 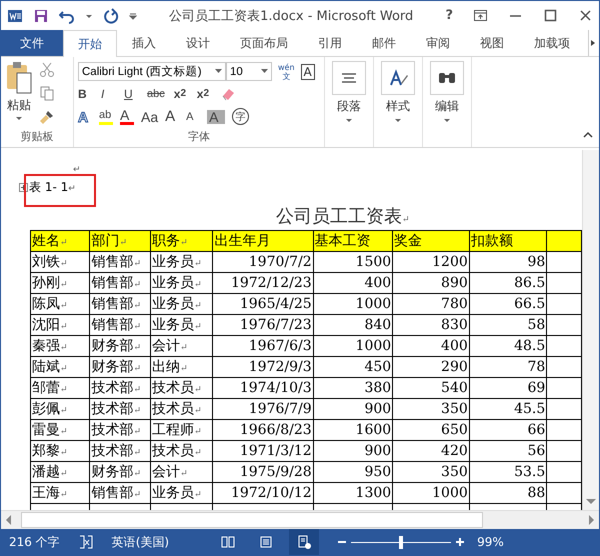 What do you see at coordinates (508, 241) in the screenshot?
I see `column-header: 扣款额` at bounding box center [508, 241].